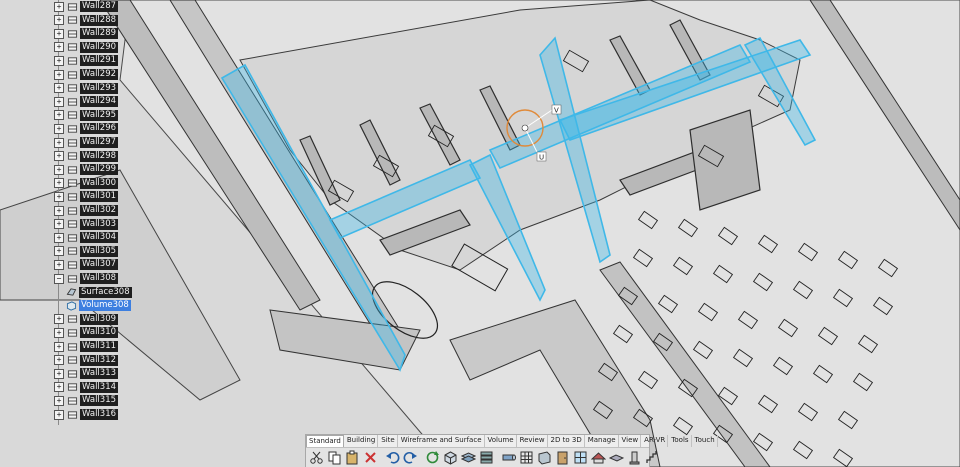  What do you see at coordinates (99, 74) in the screenshot?
I see `tree-node-label: Wall292` at bounding box center [99, 74].